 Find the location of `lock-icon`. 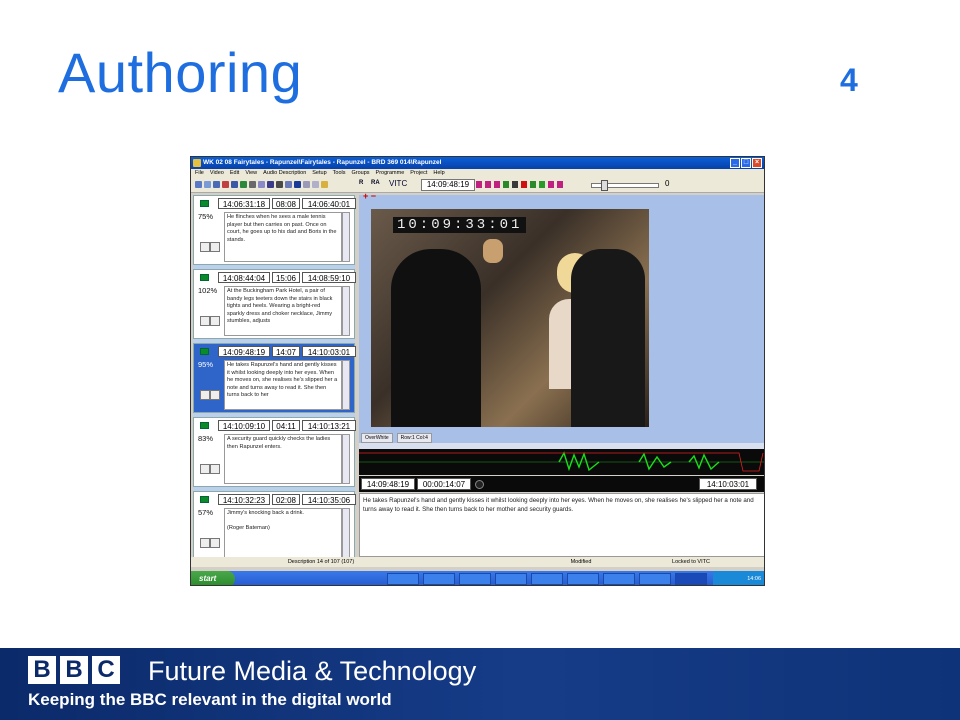

lock-icon is located at coordinates (324, 184).